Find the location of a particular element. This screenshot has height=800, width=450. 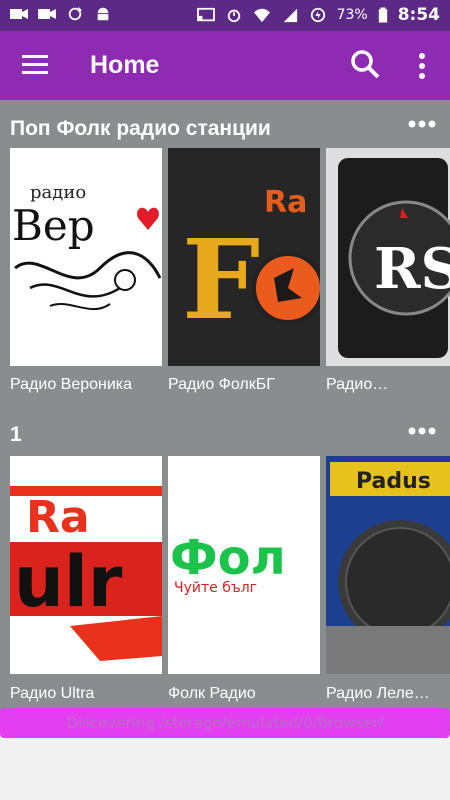

logo-subtext: Чуйте бълг is located at coordinates (215, 588).